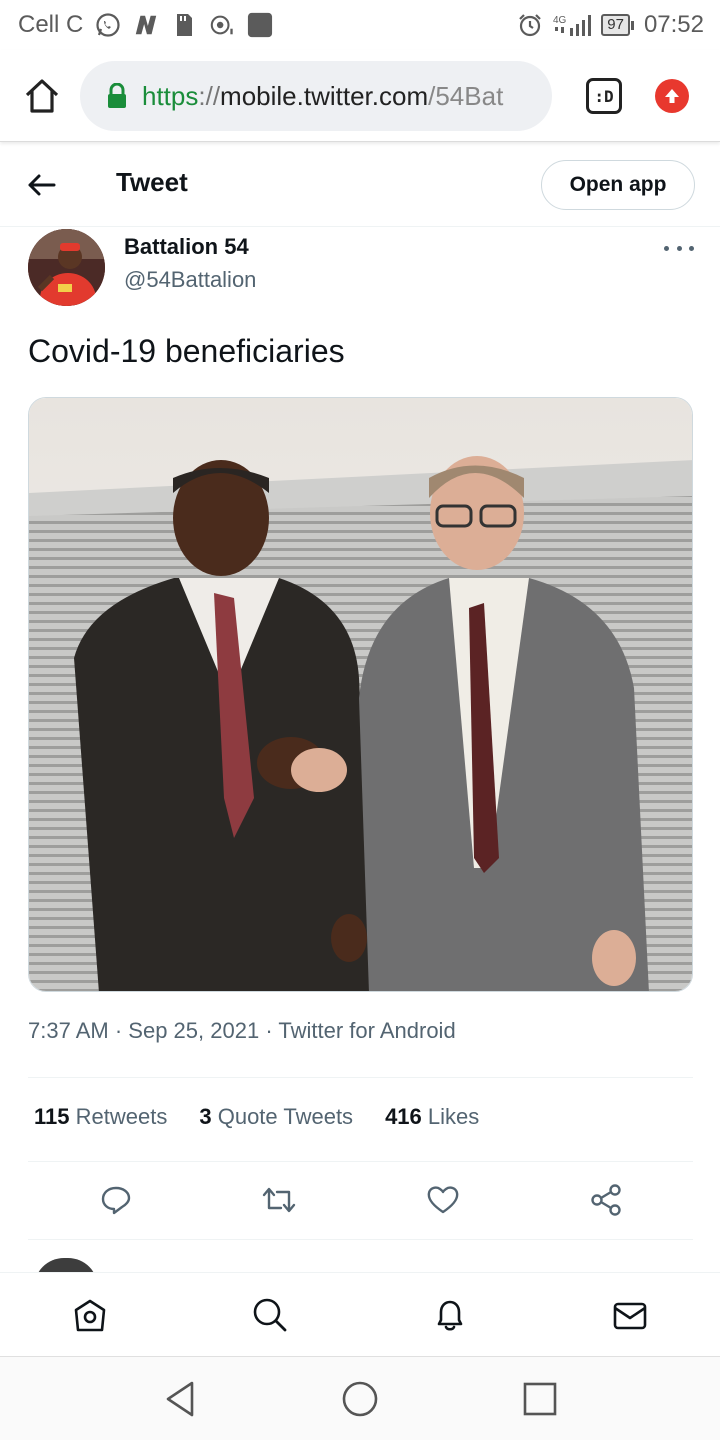 The height and width of the screenshot is (1440, 720). I want to click on likes-label: Likes, so click(453, 1116).